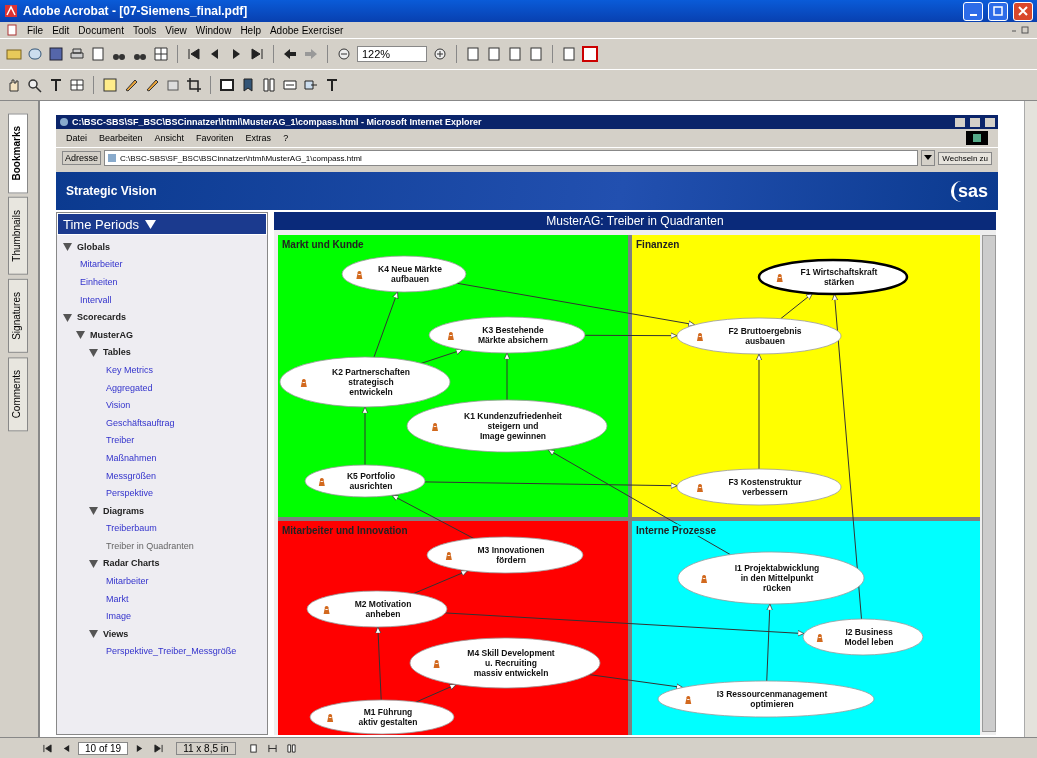 The image size is (1037, 758). I want to click on pen-icon, so click(152, 85).